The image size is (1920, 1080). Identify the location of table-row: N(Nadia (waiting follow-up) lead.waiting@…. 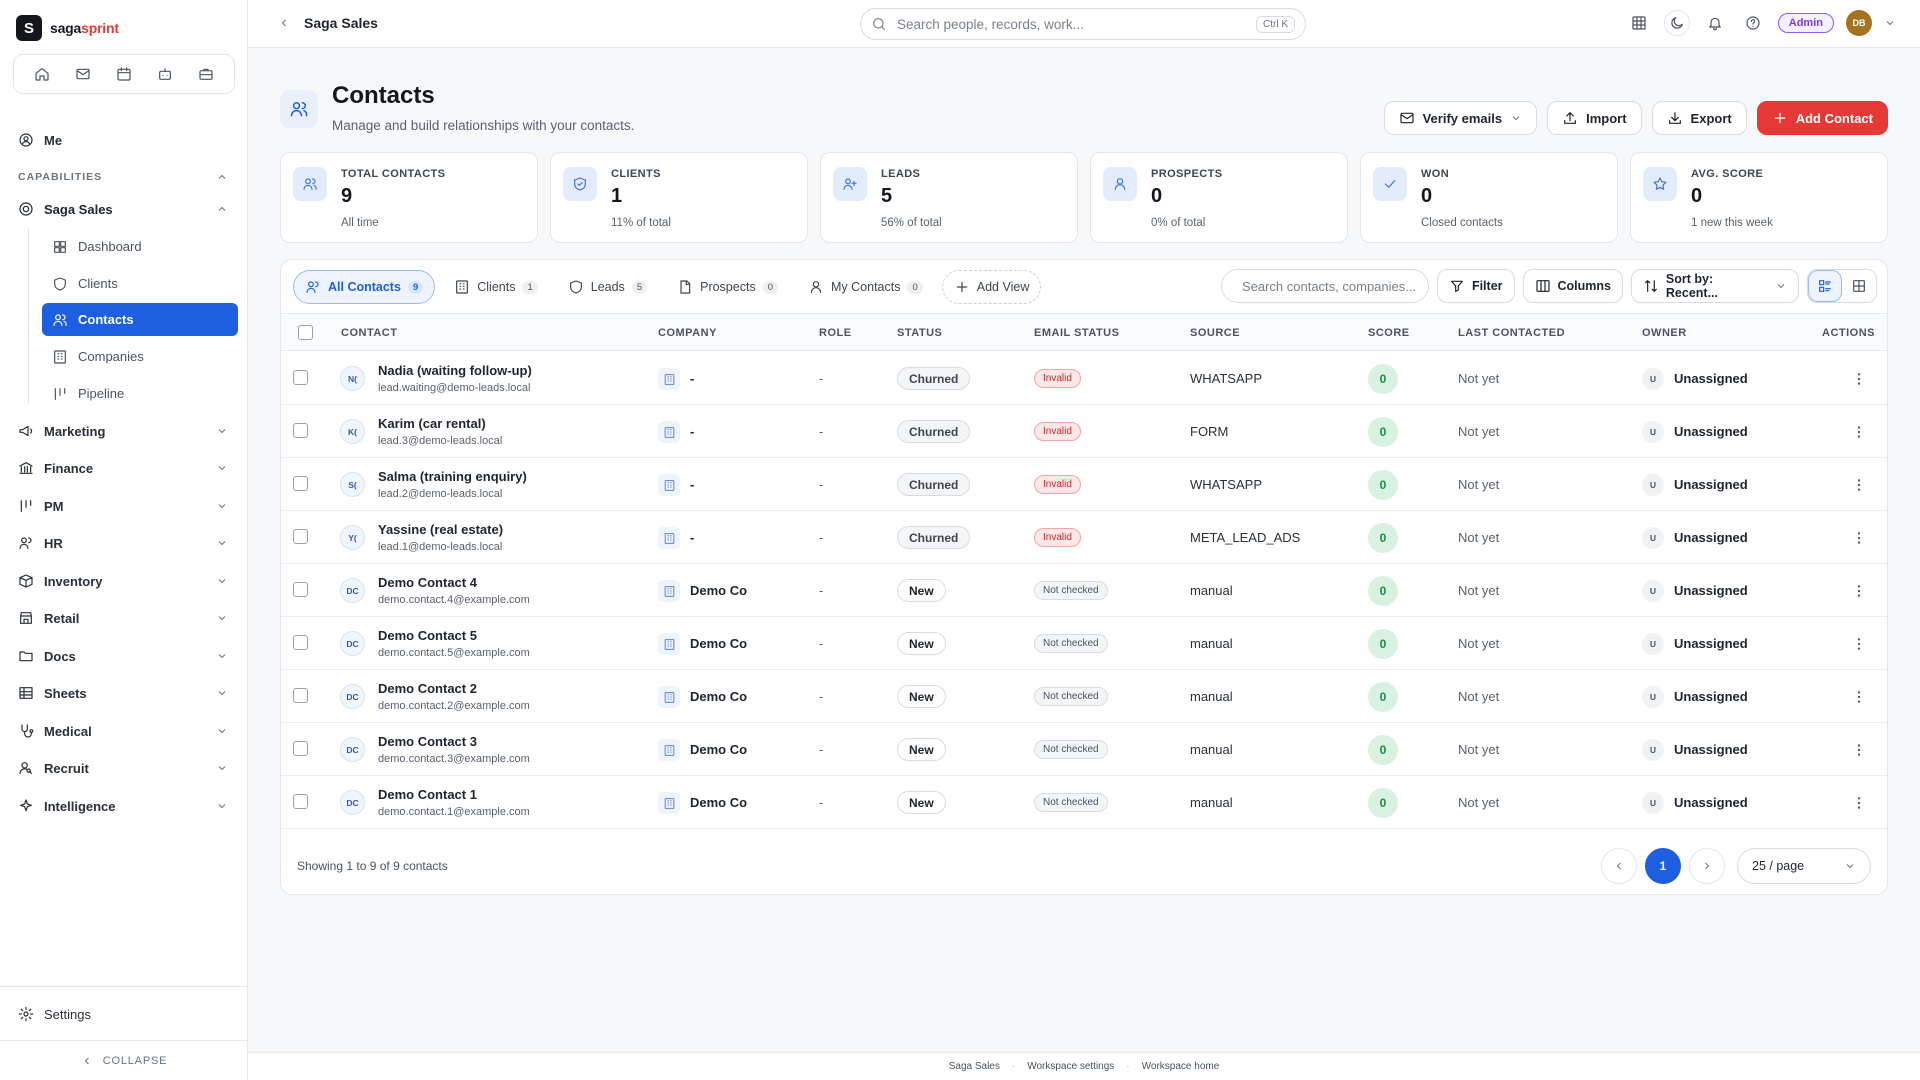
(1084, 378).